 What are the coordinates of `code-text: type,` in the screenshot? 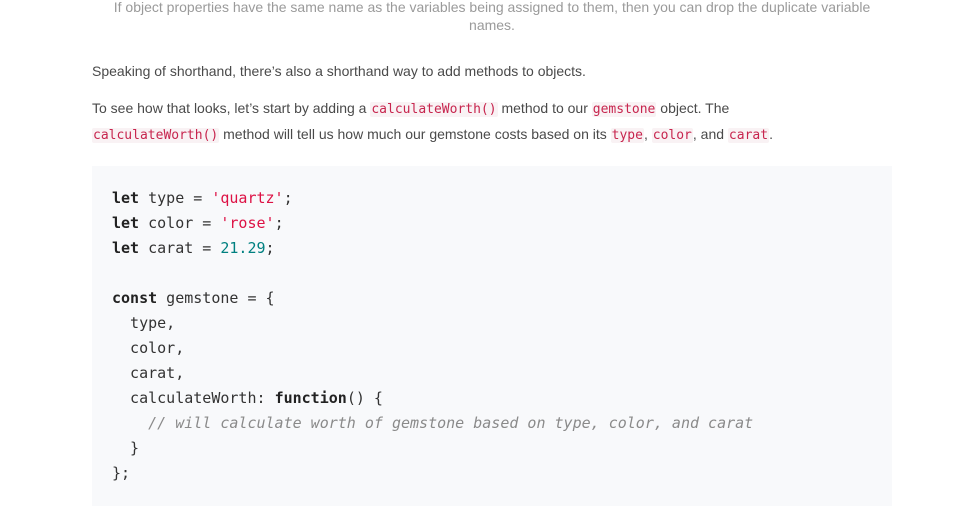 It's located at (144, 323).